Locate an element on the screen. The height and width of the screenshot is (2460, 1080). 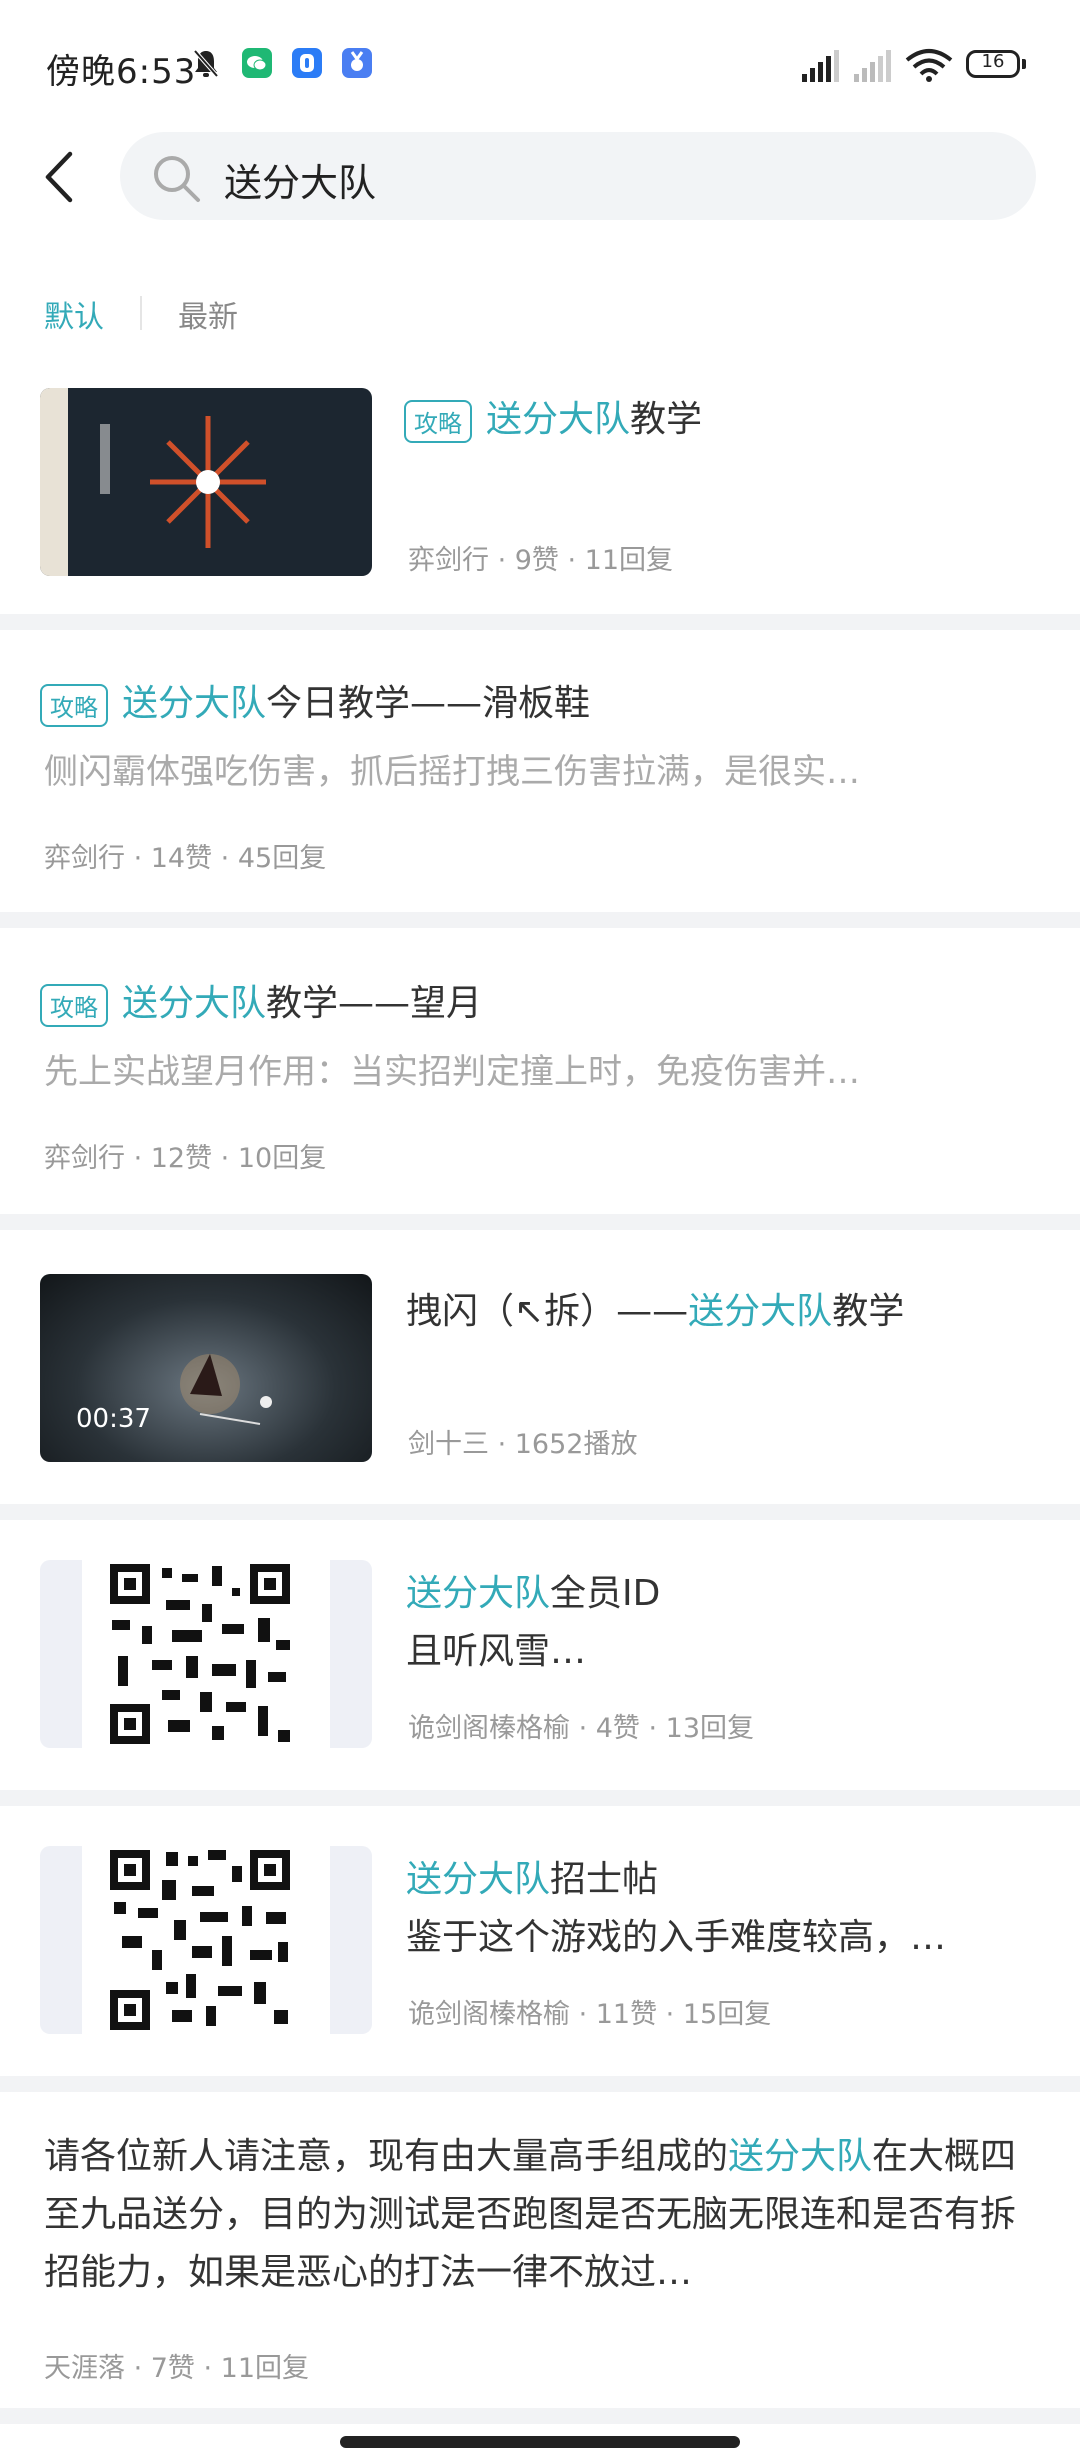
text-prefix: 请各位新人请注意，现有由大量高手组成的 is located at coordinates (386, 2156).